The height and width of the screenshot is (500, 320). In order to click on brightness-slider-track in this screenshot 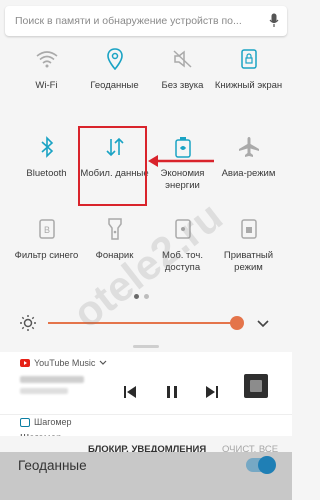, I will do `click(143, 323)`.